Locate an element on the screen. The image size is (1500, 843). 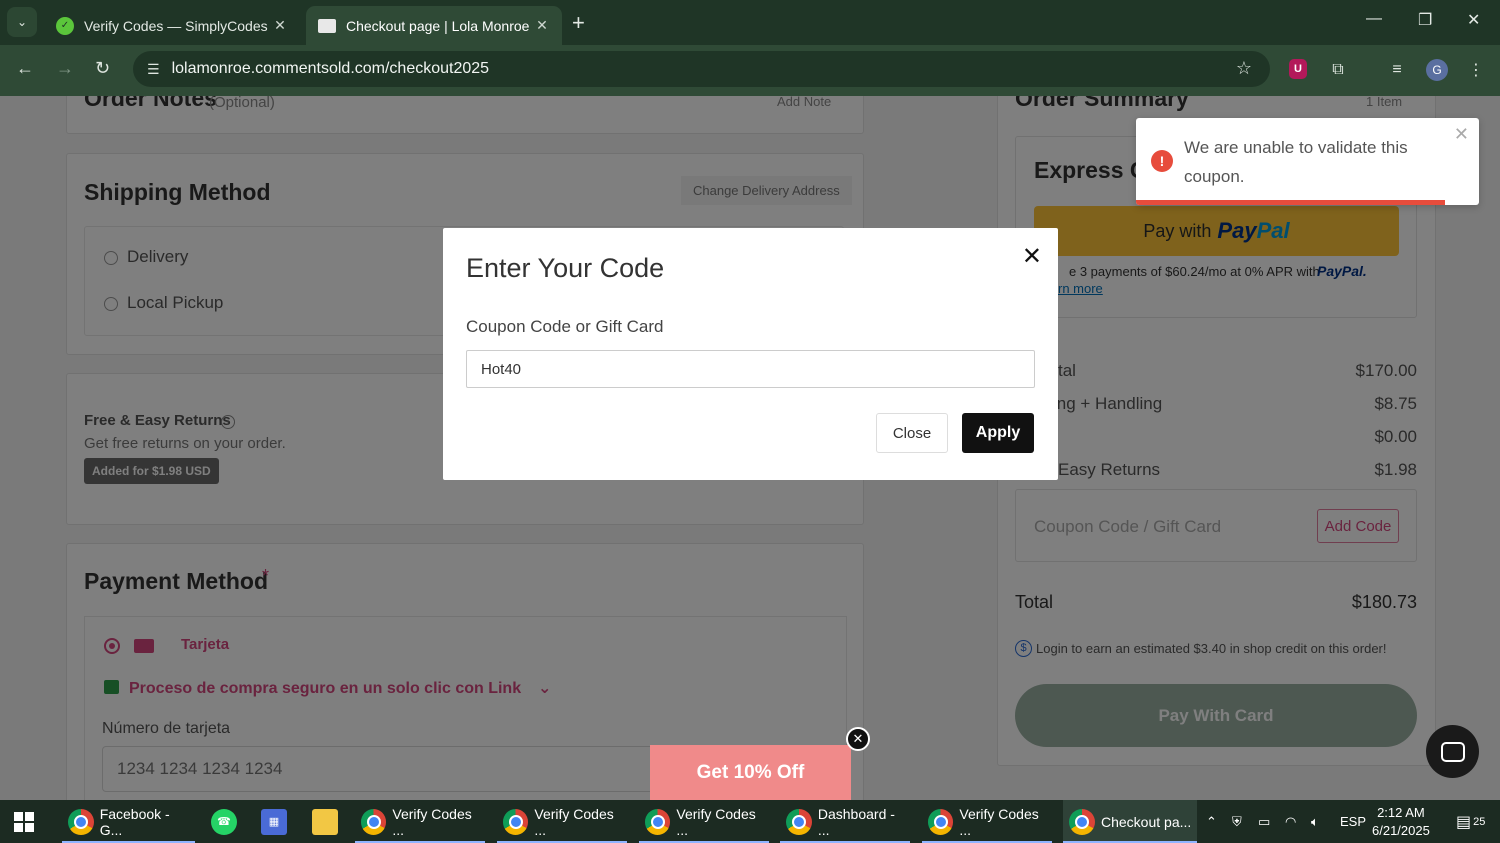
taskbar-calculator: ▦ is located at coordinates (274, 821).